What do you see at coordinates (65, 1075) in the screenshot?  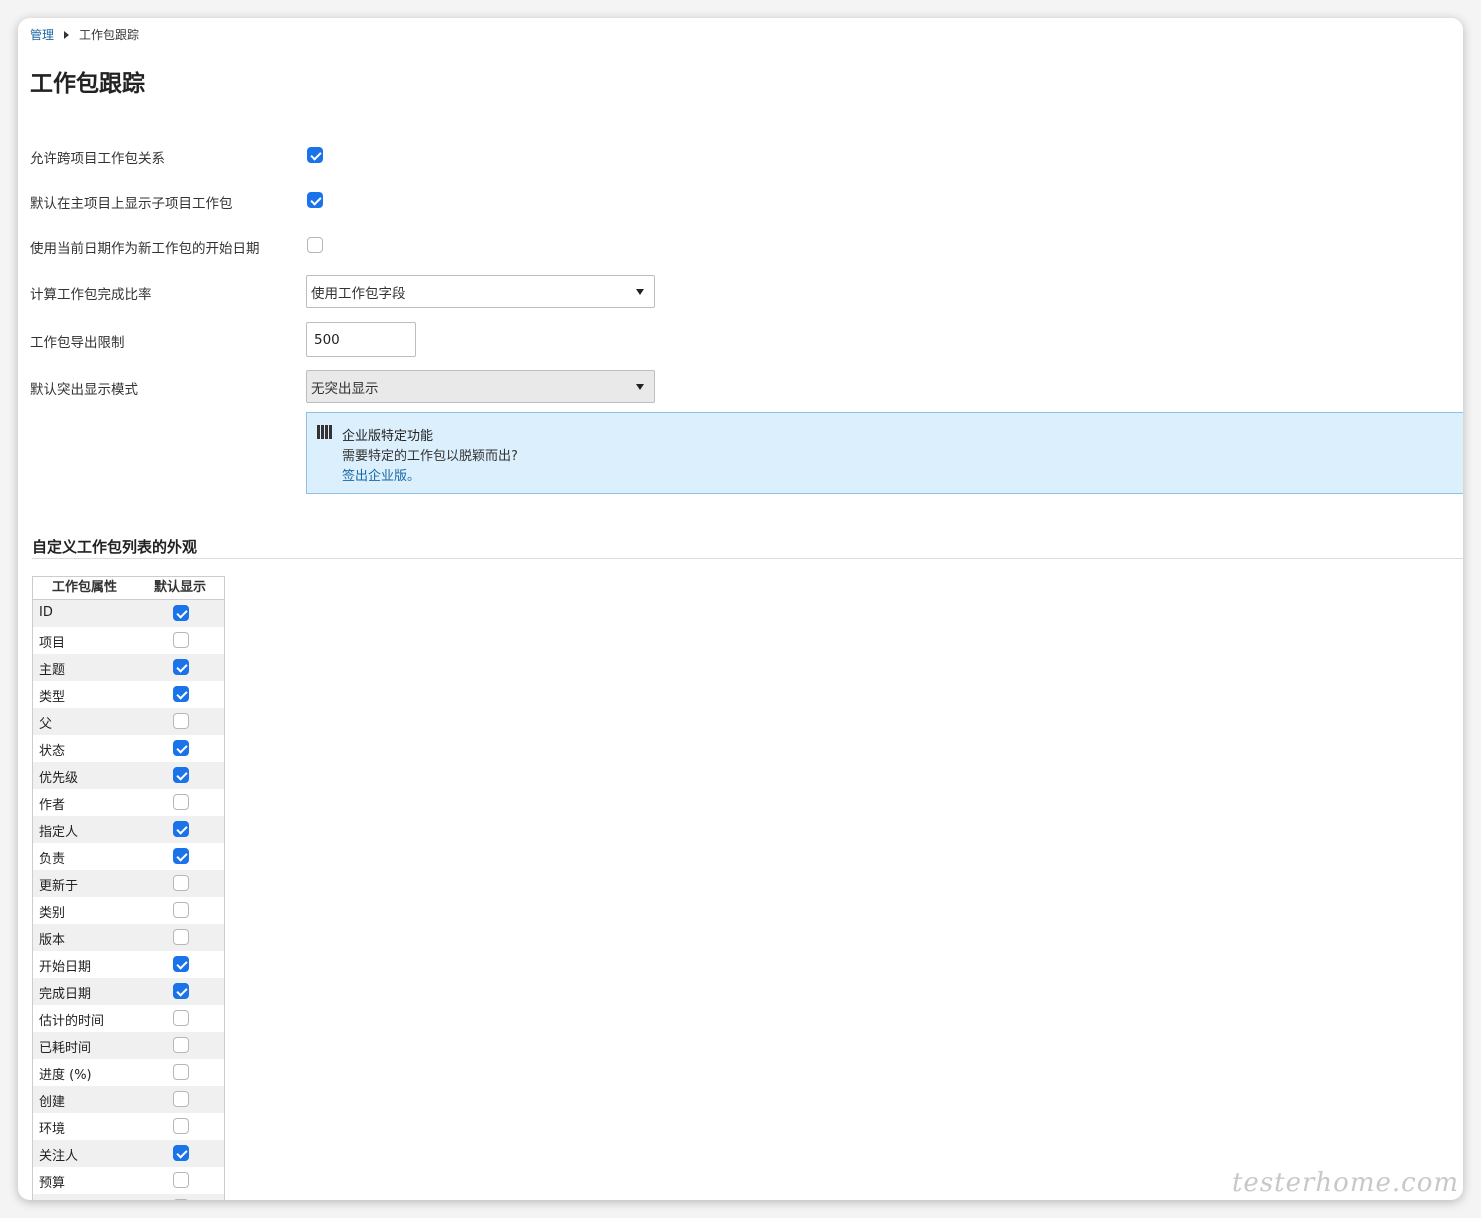 I see `attribute-name: 进度 (%)` at bounding box center [65, 1075].